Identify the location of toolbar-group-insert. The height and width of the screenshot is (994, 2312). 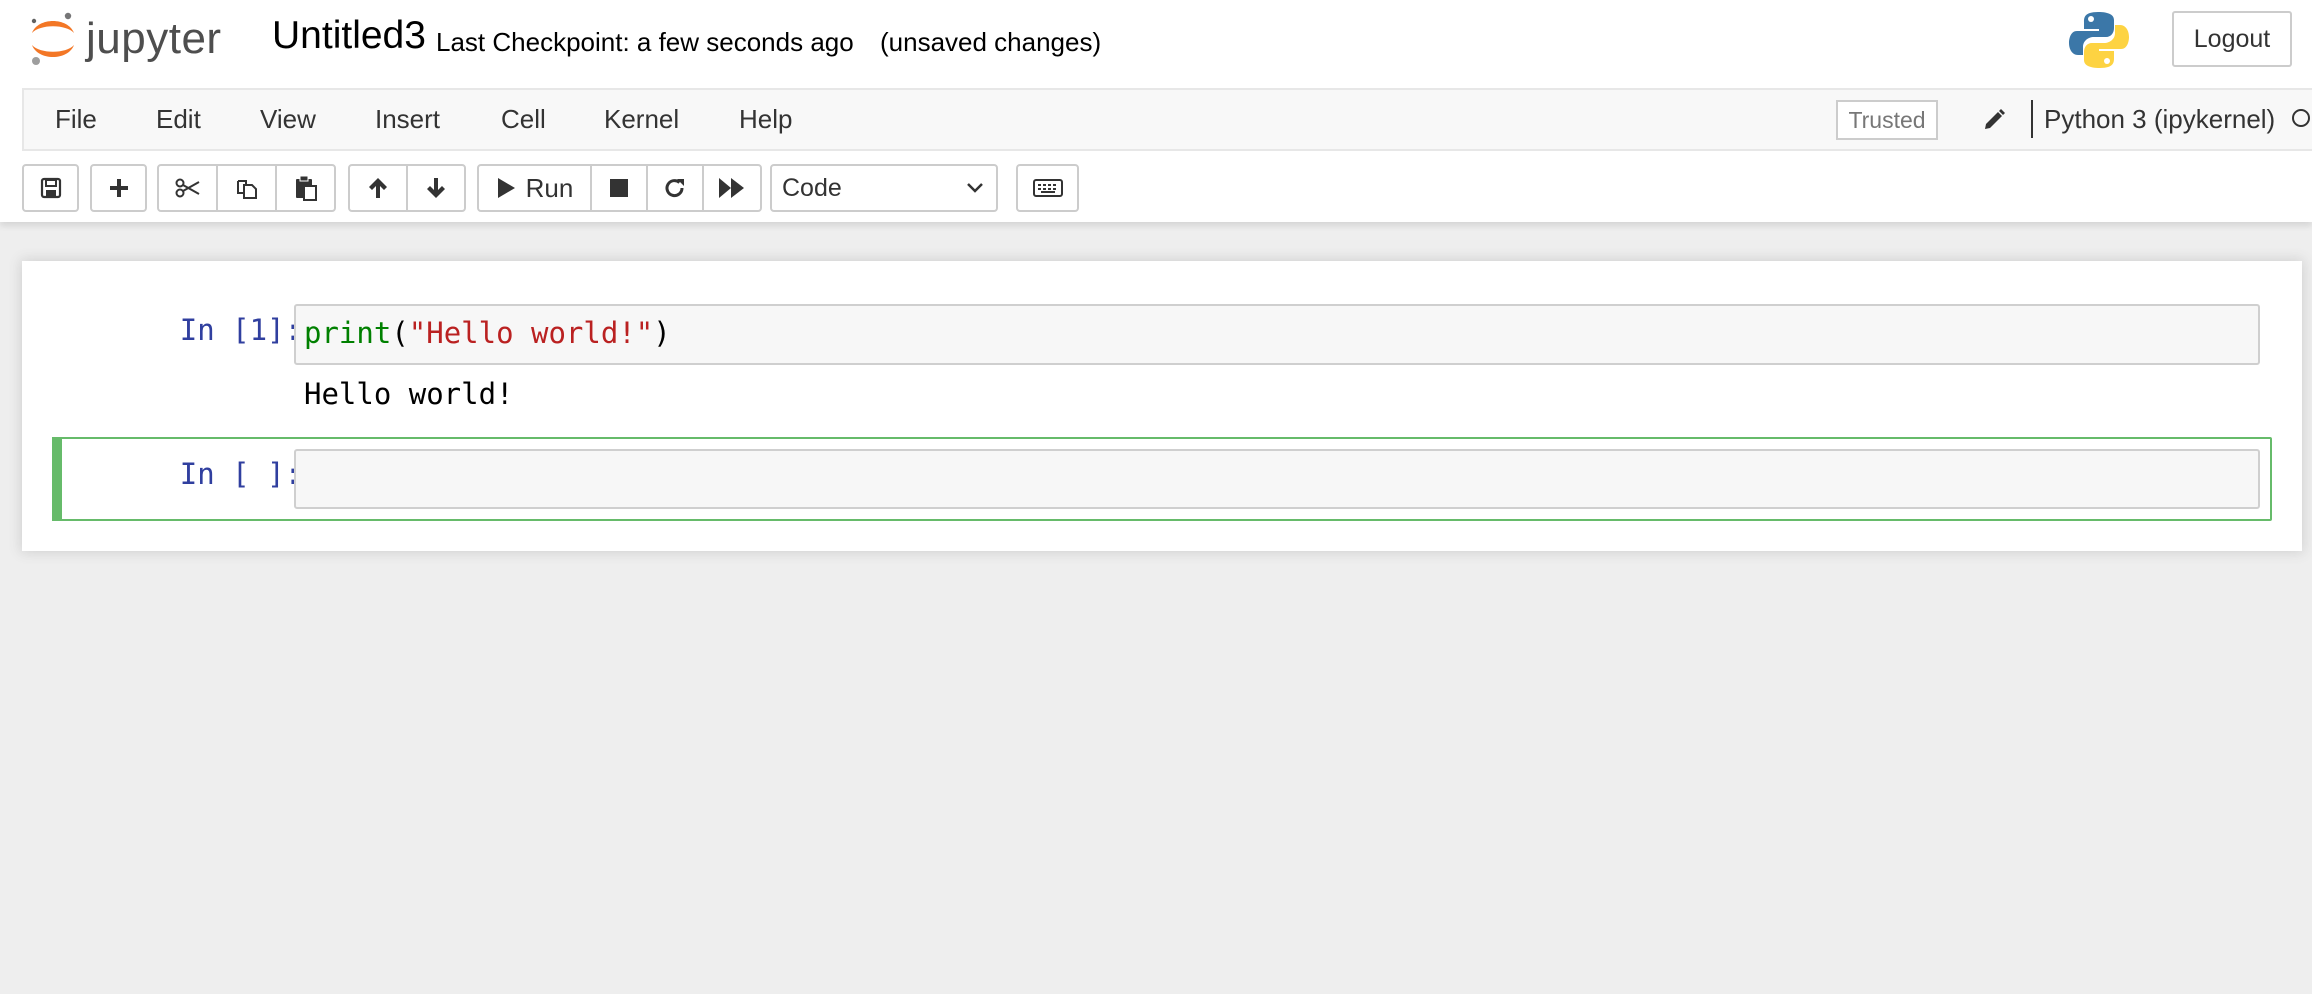
(118, 188).